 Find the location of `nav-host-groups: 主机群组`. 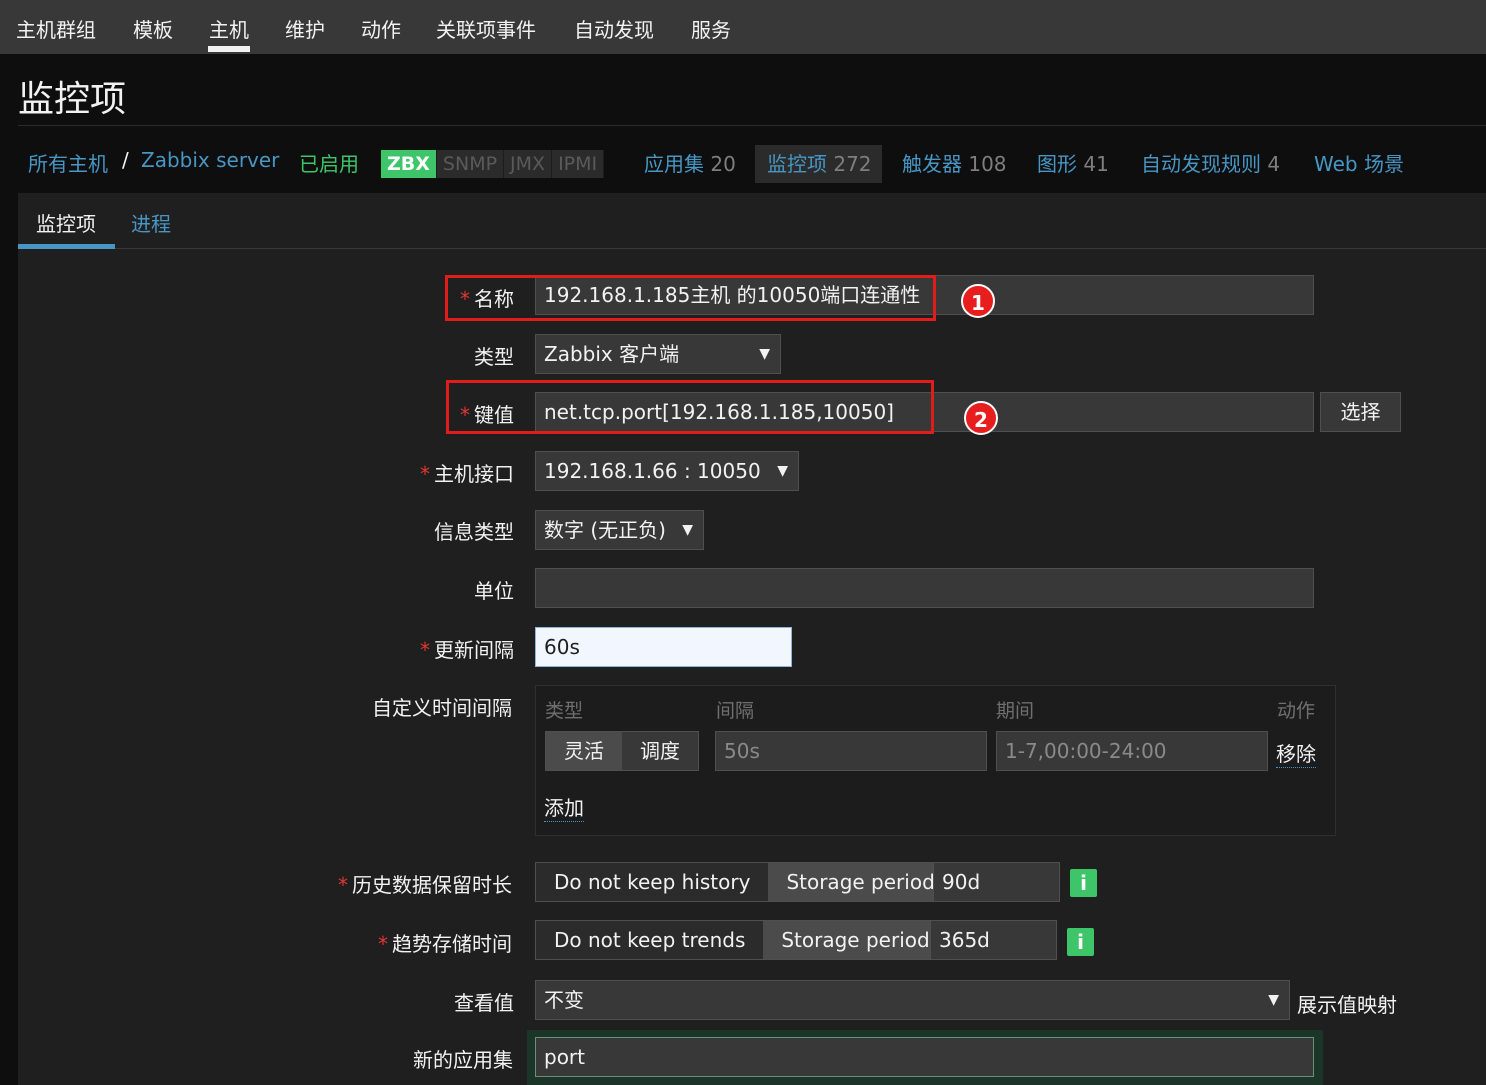

nav-host-groups: 主机群组 is located at coordinates (56, 28).